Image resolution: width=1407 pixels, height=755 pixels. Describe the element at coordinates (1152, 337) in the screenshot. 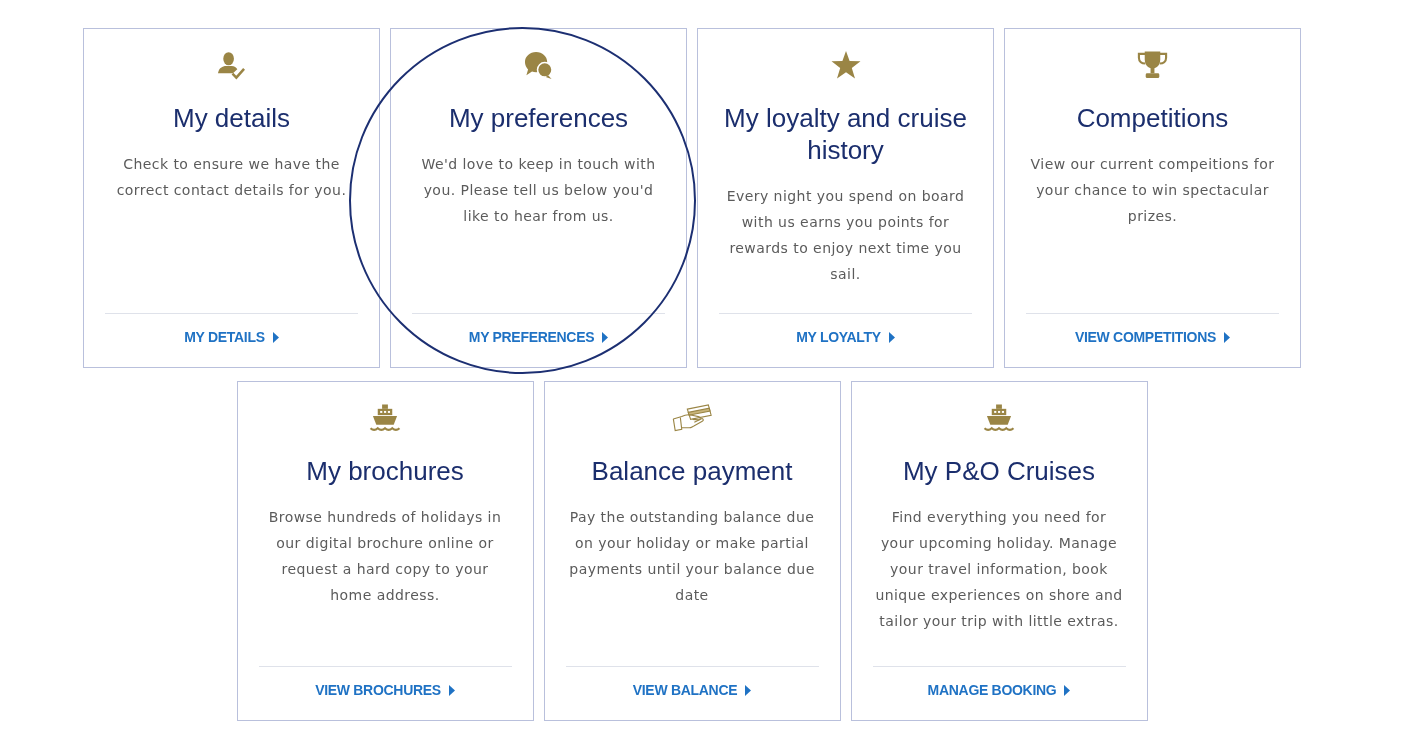

I see `card-link: VIEW COMPETITIONS` at that location.